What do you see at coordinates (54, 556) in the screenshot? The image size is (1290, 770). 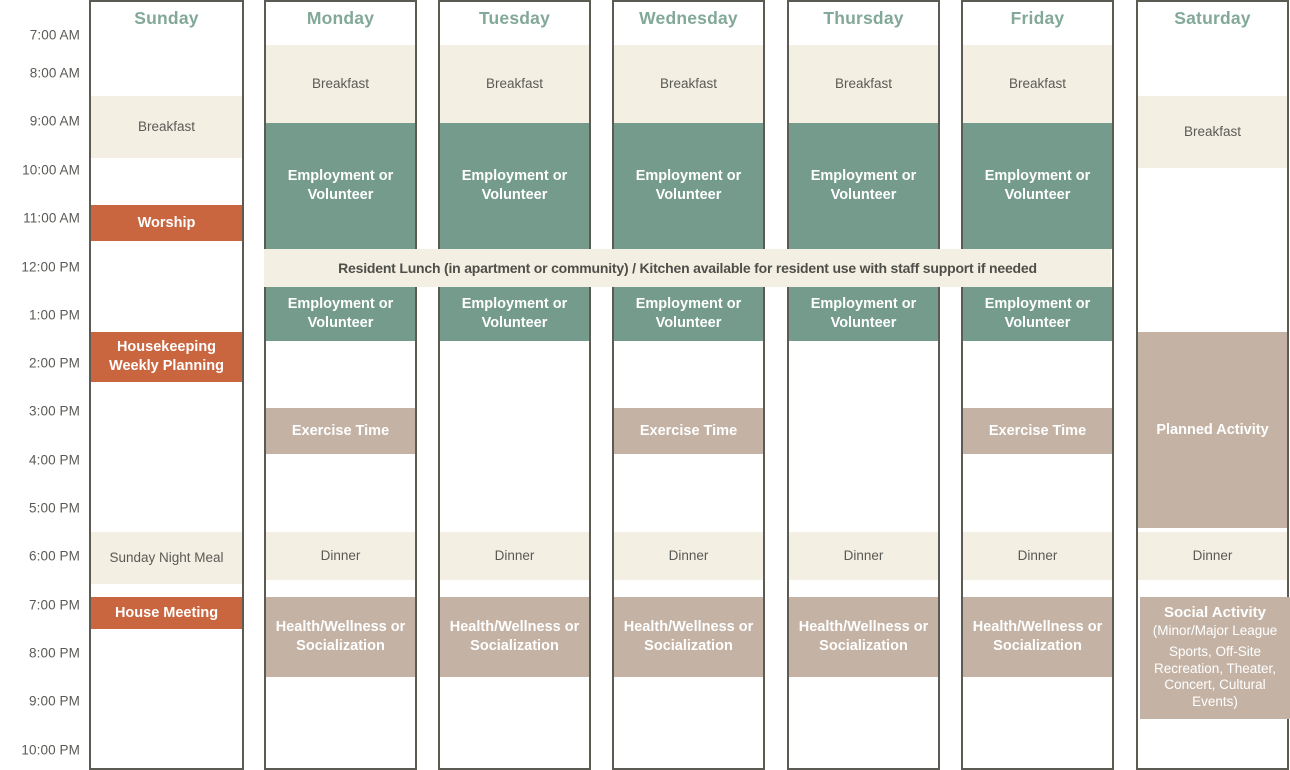 I see `time-label: 6:00 PM` at bounding box center [54, 556].